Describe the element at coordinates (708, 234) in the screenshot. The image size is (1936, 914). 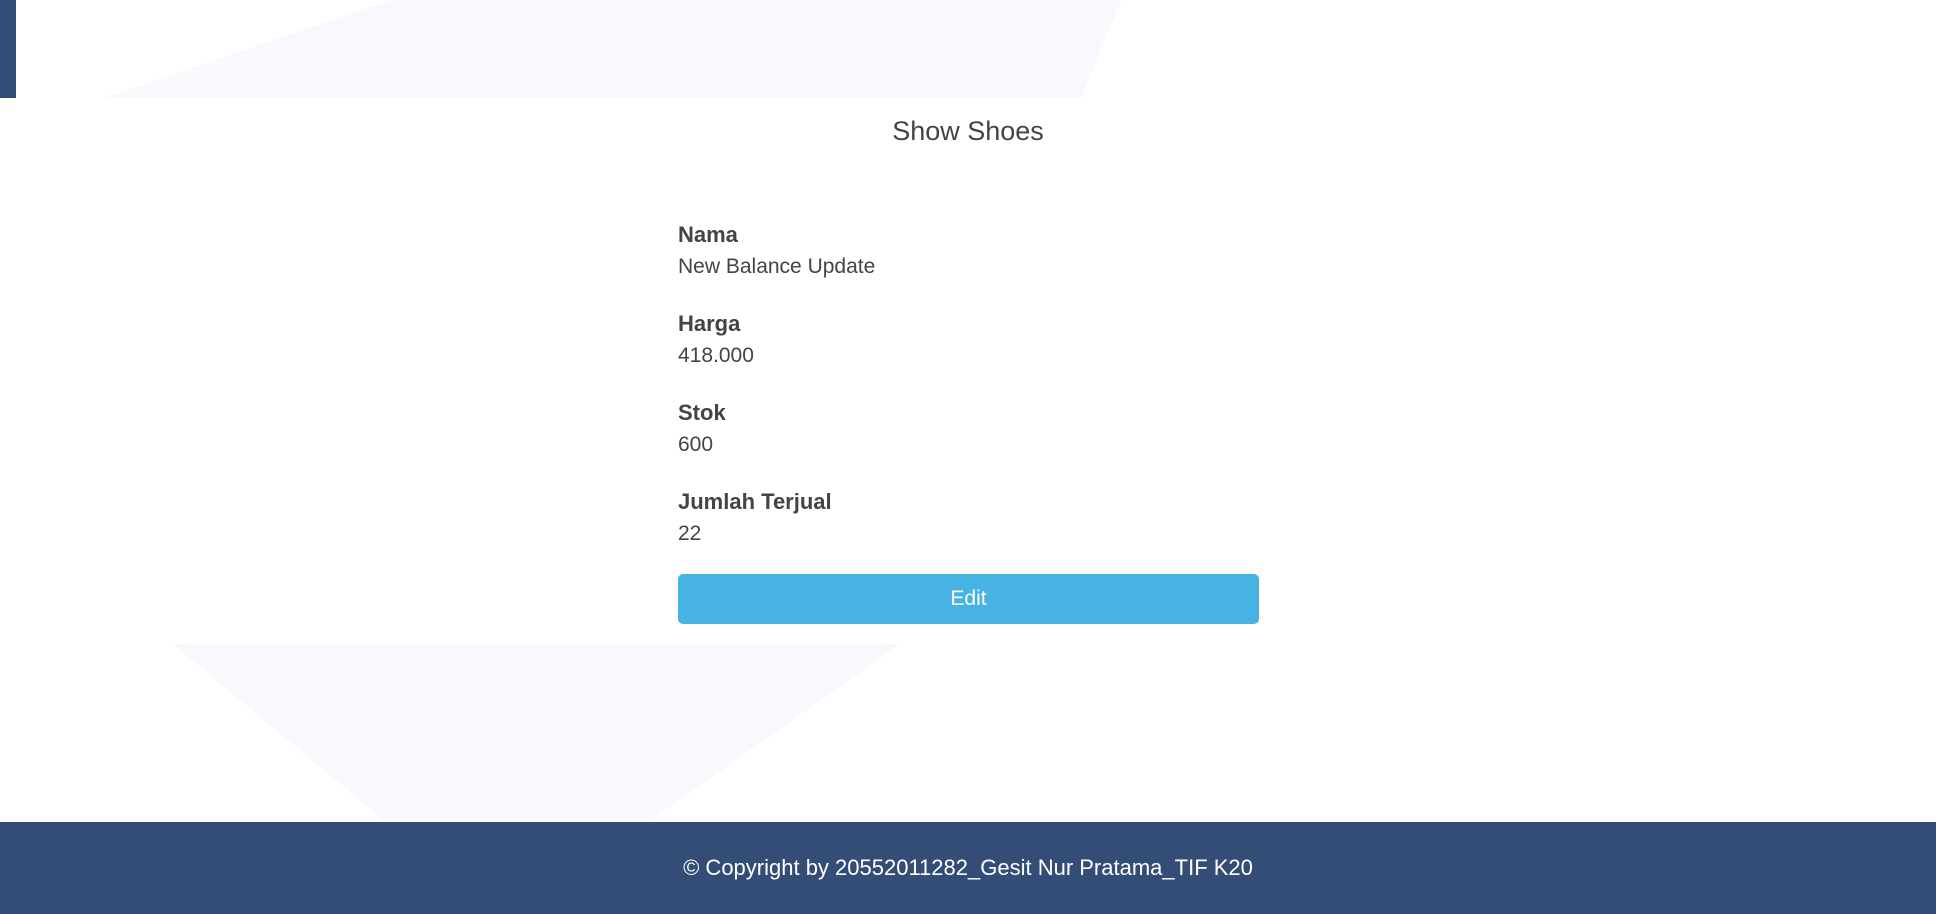
I see `field-label-nama: Nama` at that location.